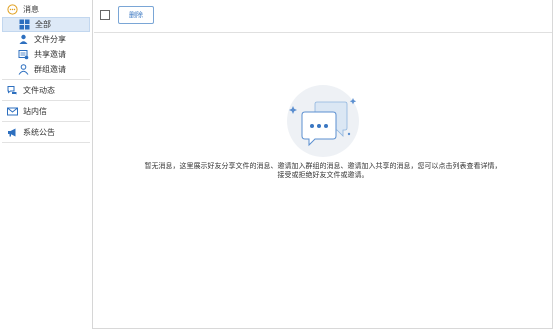  I want to click on sidebar-item-file-activity: 文件动态, so click(46, 90).